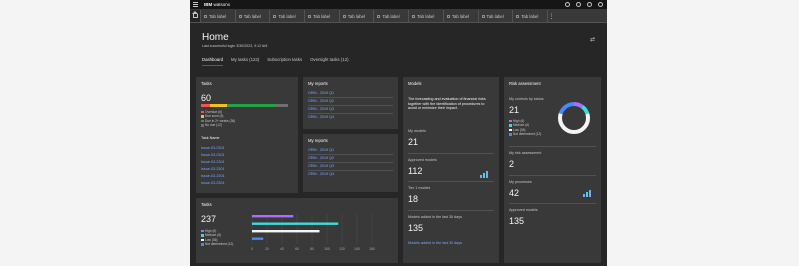  What do you see at coordinates (213, 61) in the screenshot?
I see `tab-dashboard: Dashboard` at bounding box center [213, 61].